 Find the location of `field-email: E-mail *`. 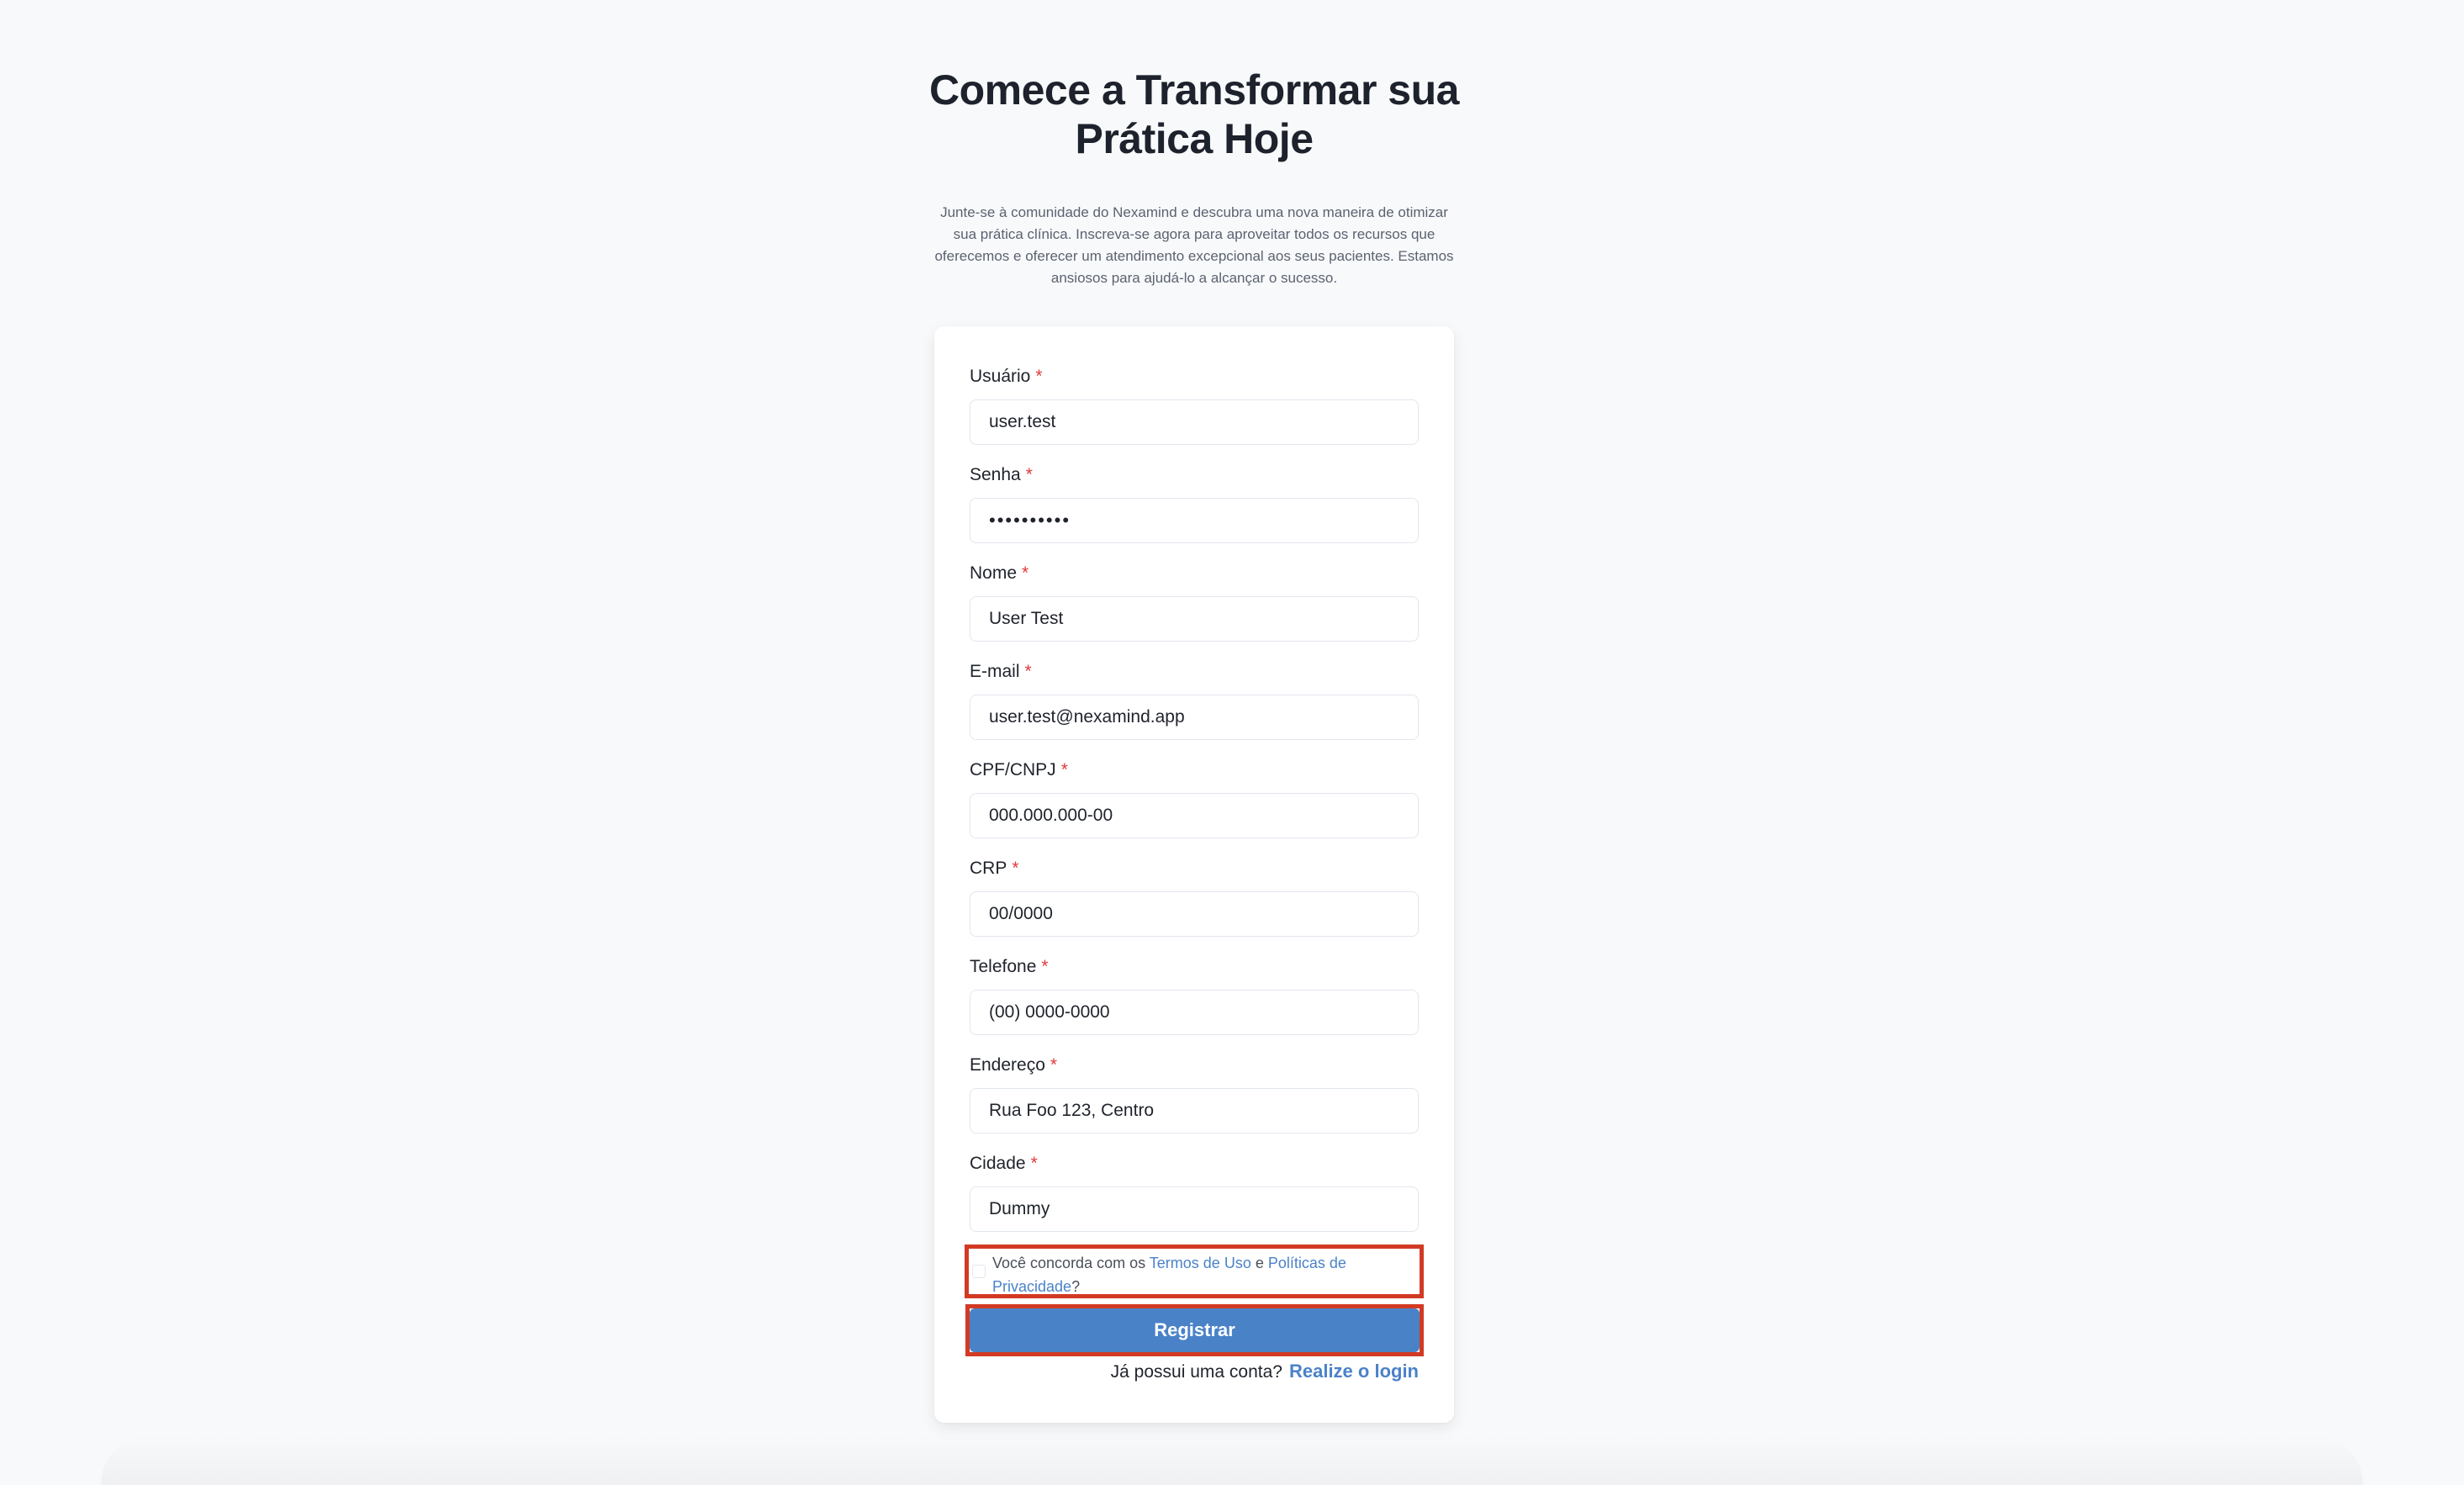

field-email: E-mail * is located at coordinates (1194, 700).